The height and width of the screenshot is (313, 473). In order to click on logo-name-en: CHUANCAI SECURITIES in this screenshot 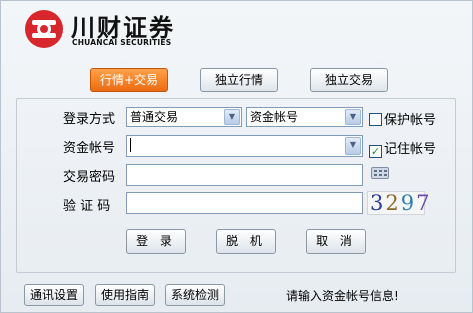, I will do `click(122, 42)`.